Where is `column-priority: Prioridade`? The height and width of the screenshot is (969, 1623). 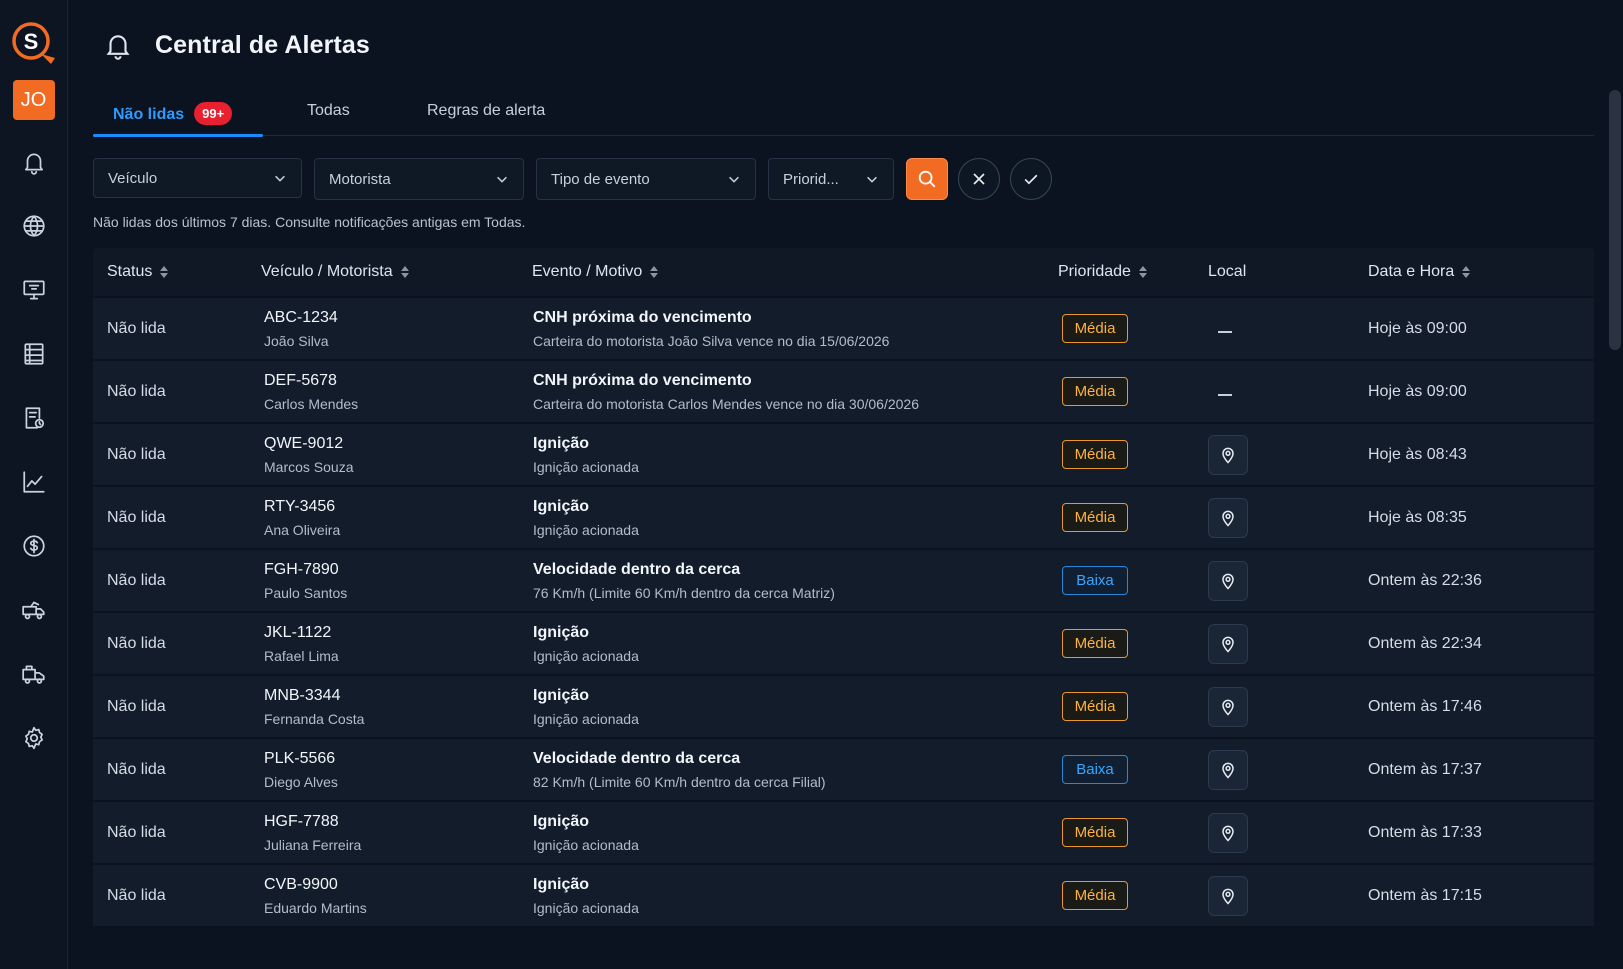
column-priority: Prioridade is located at coordinates (1122, 272).